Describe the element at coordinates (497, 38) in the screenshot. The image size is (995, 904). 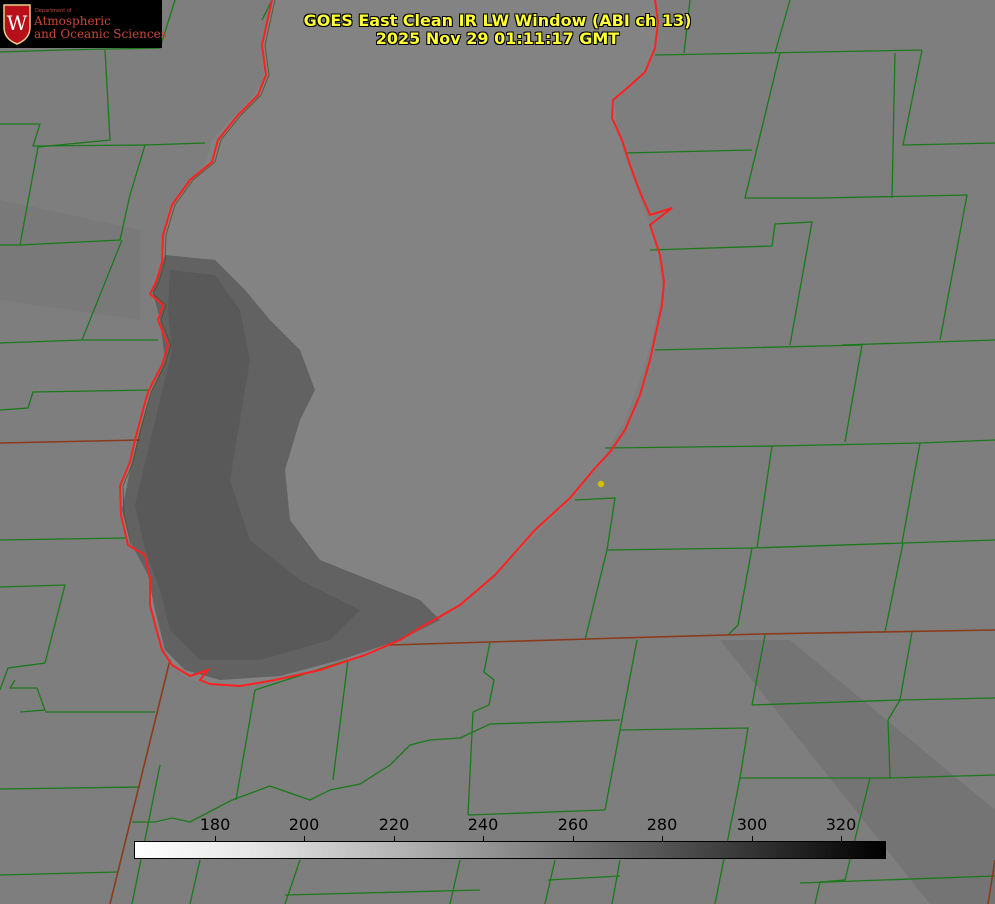
I see `image-timestamp: 2025 Nov 29 01:11:17 GMT` at that location.